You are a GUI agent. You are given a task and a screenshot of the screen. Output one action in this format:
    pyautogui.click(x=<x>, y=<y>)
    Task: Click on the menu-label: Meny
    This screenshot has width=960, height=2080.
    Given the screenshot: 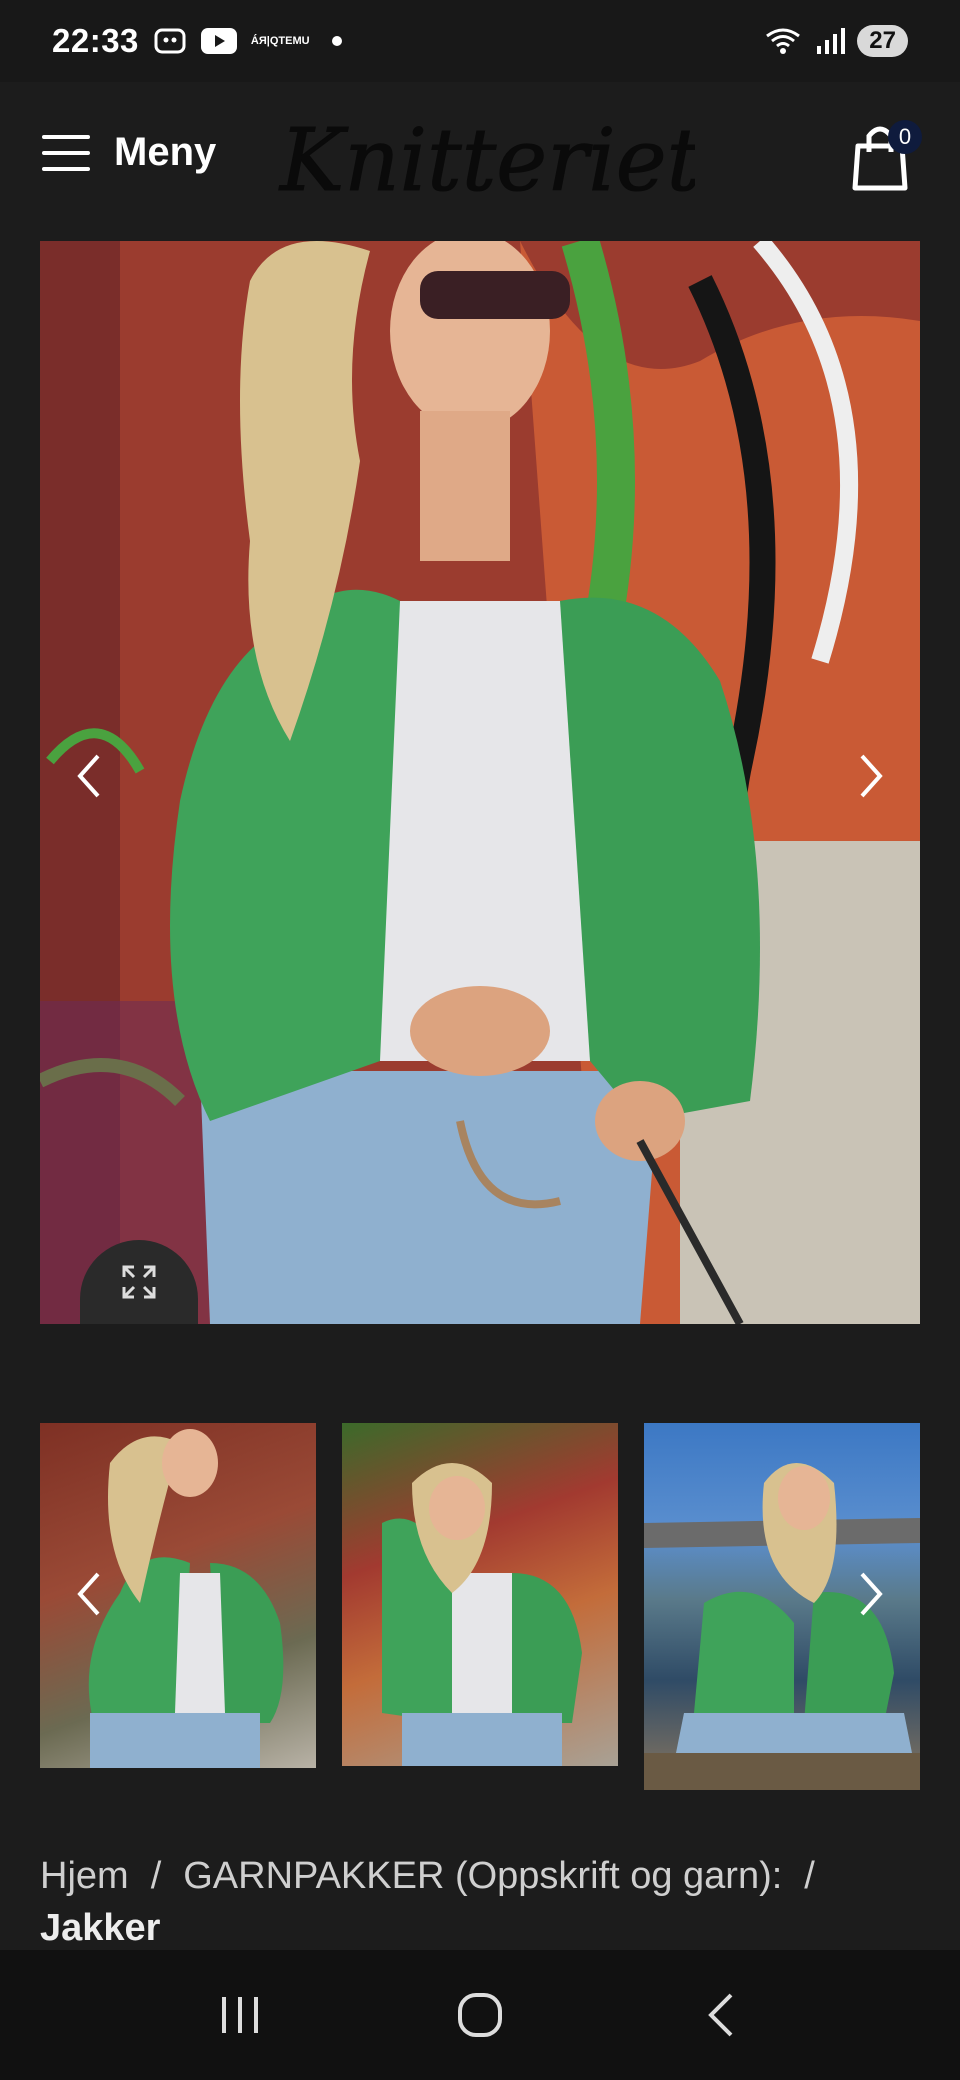 What is the action you would take?
    pyautogui.click(x=165, y=152)
    